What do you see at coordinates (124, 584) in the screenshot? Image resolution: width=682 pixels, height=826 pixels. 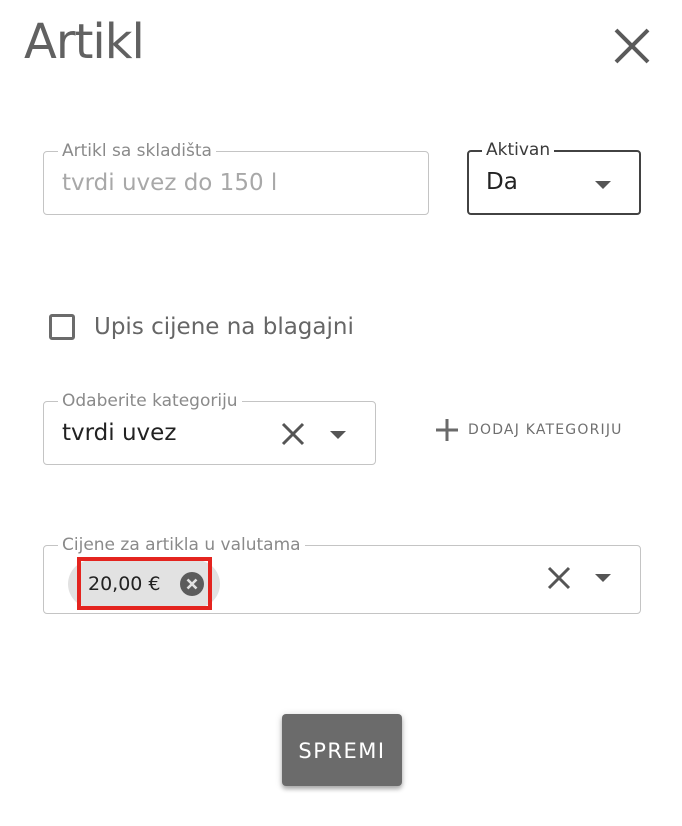 I see `price-chip-label: 20,00 €` at bounding box center [124, 584].